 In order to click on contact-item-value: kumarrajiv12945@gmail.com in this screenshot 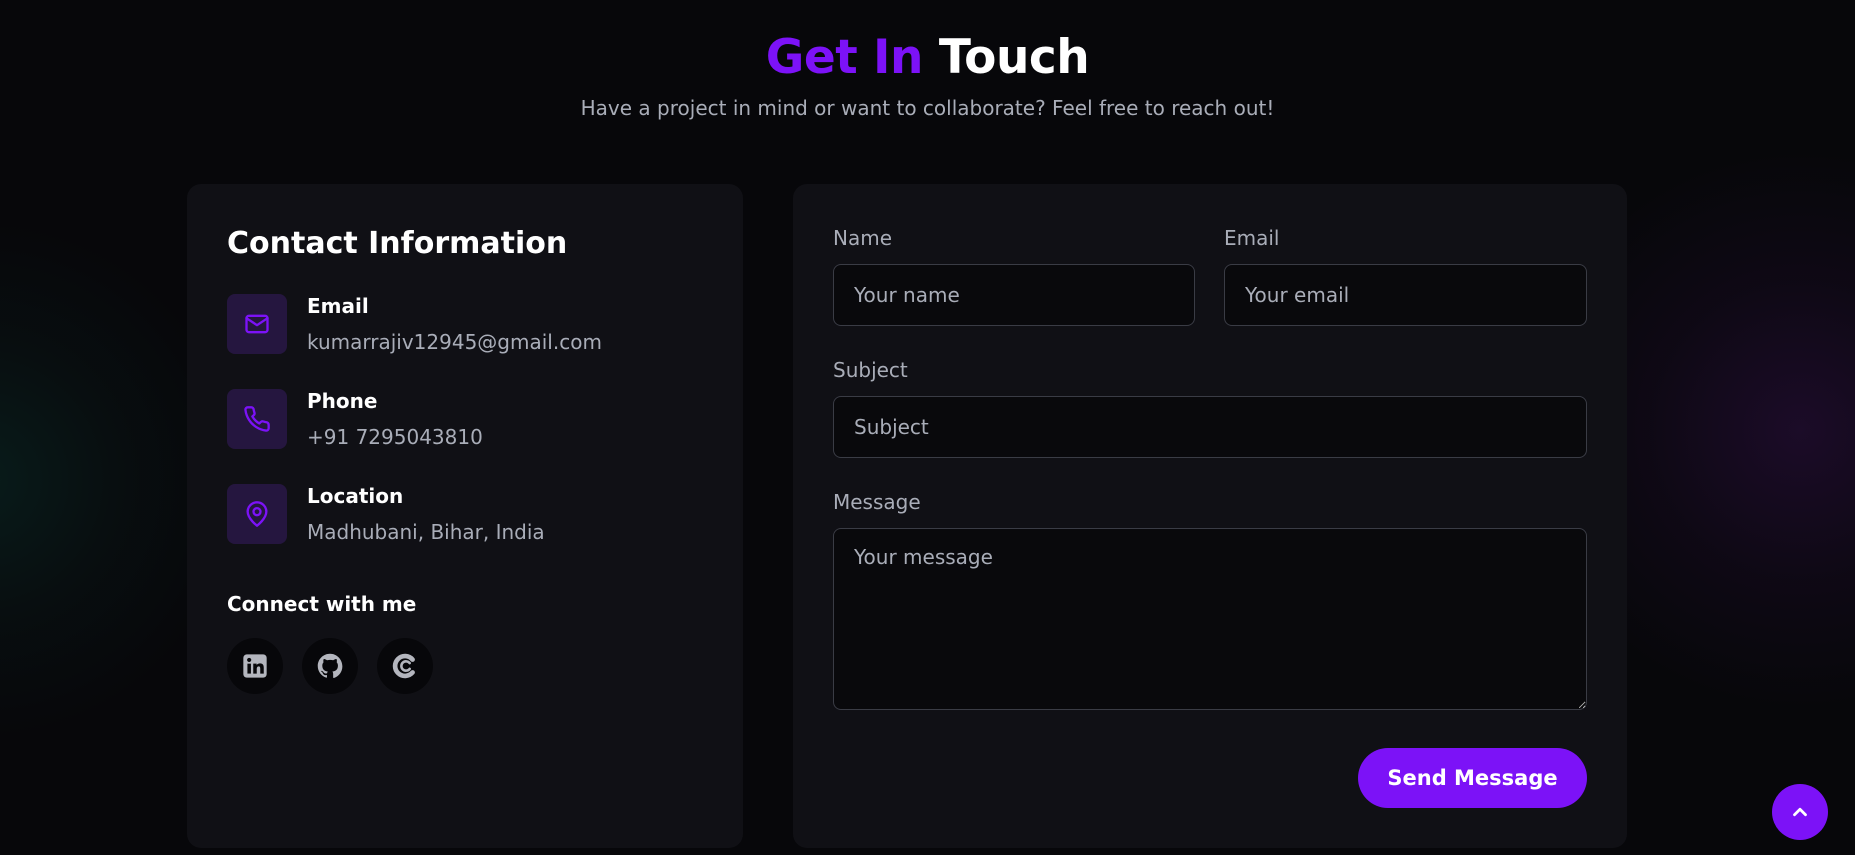, I will do `click(454, 342)`.